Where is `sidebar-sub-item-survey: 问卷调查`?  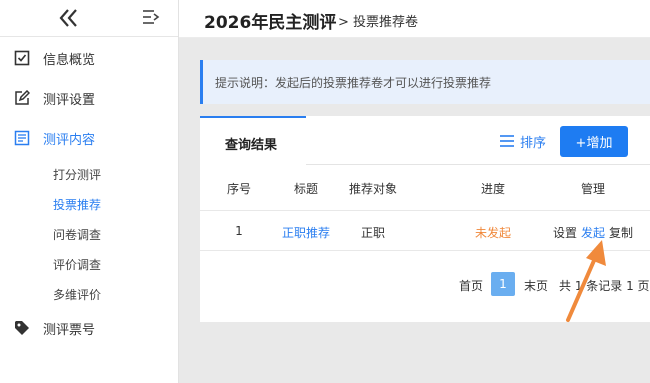 sidebar-sub-item-survey: 问卷调查 is located at coordinates (77, 234).